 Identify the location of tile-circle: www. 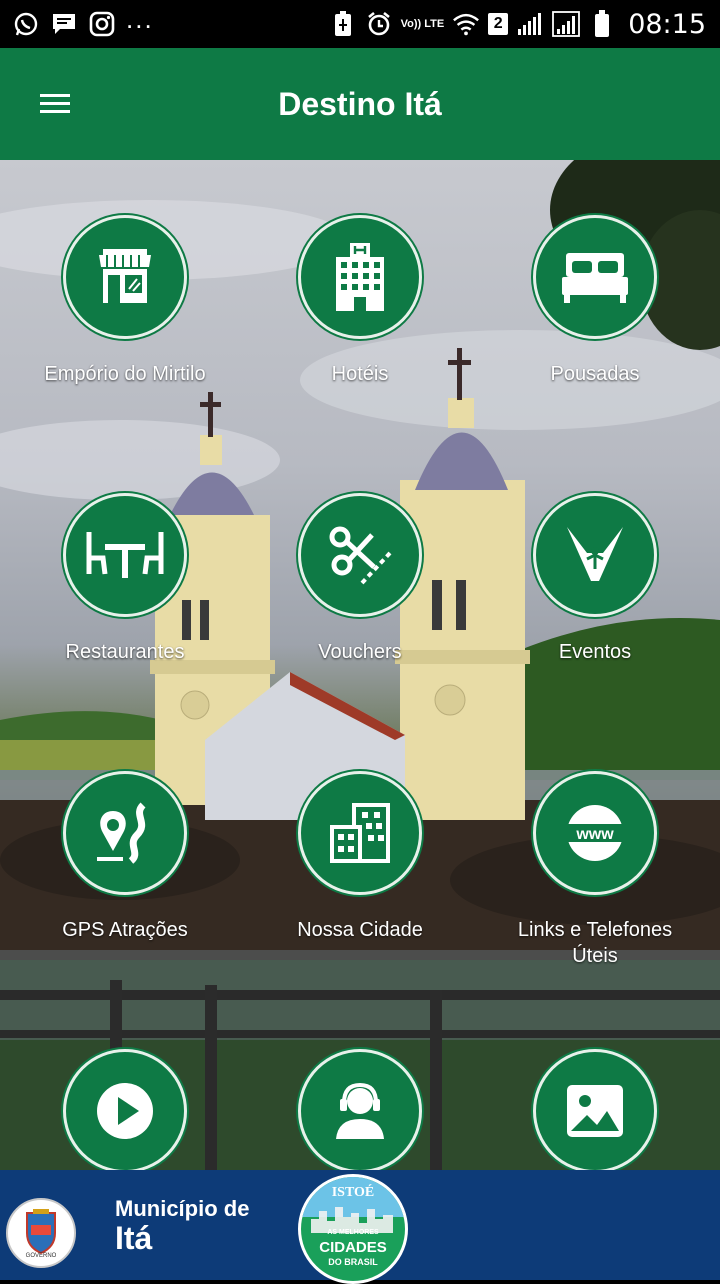
(595, 833).